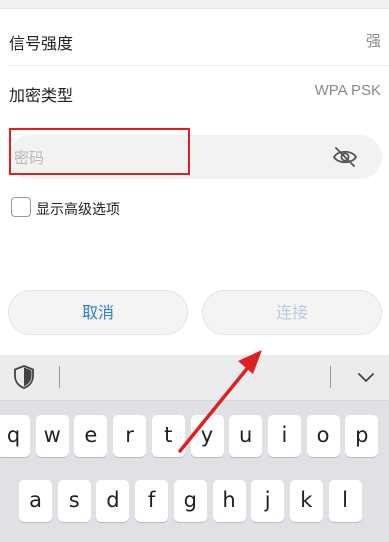 This screenshot has height=542, width=389. I want to click on shield-icon, so click(24, 377).